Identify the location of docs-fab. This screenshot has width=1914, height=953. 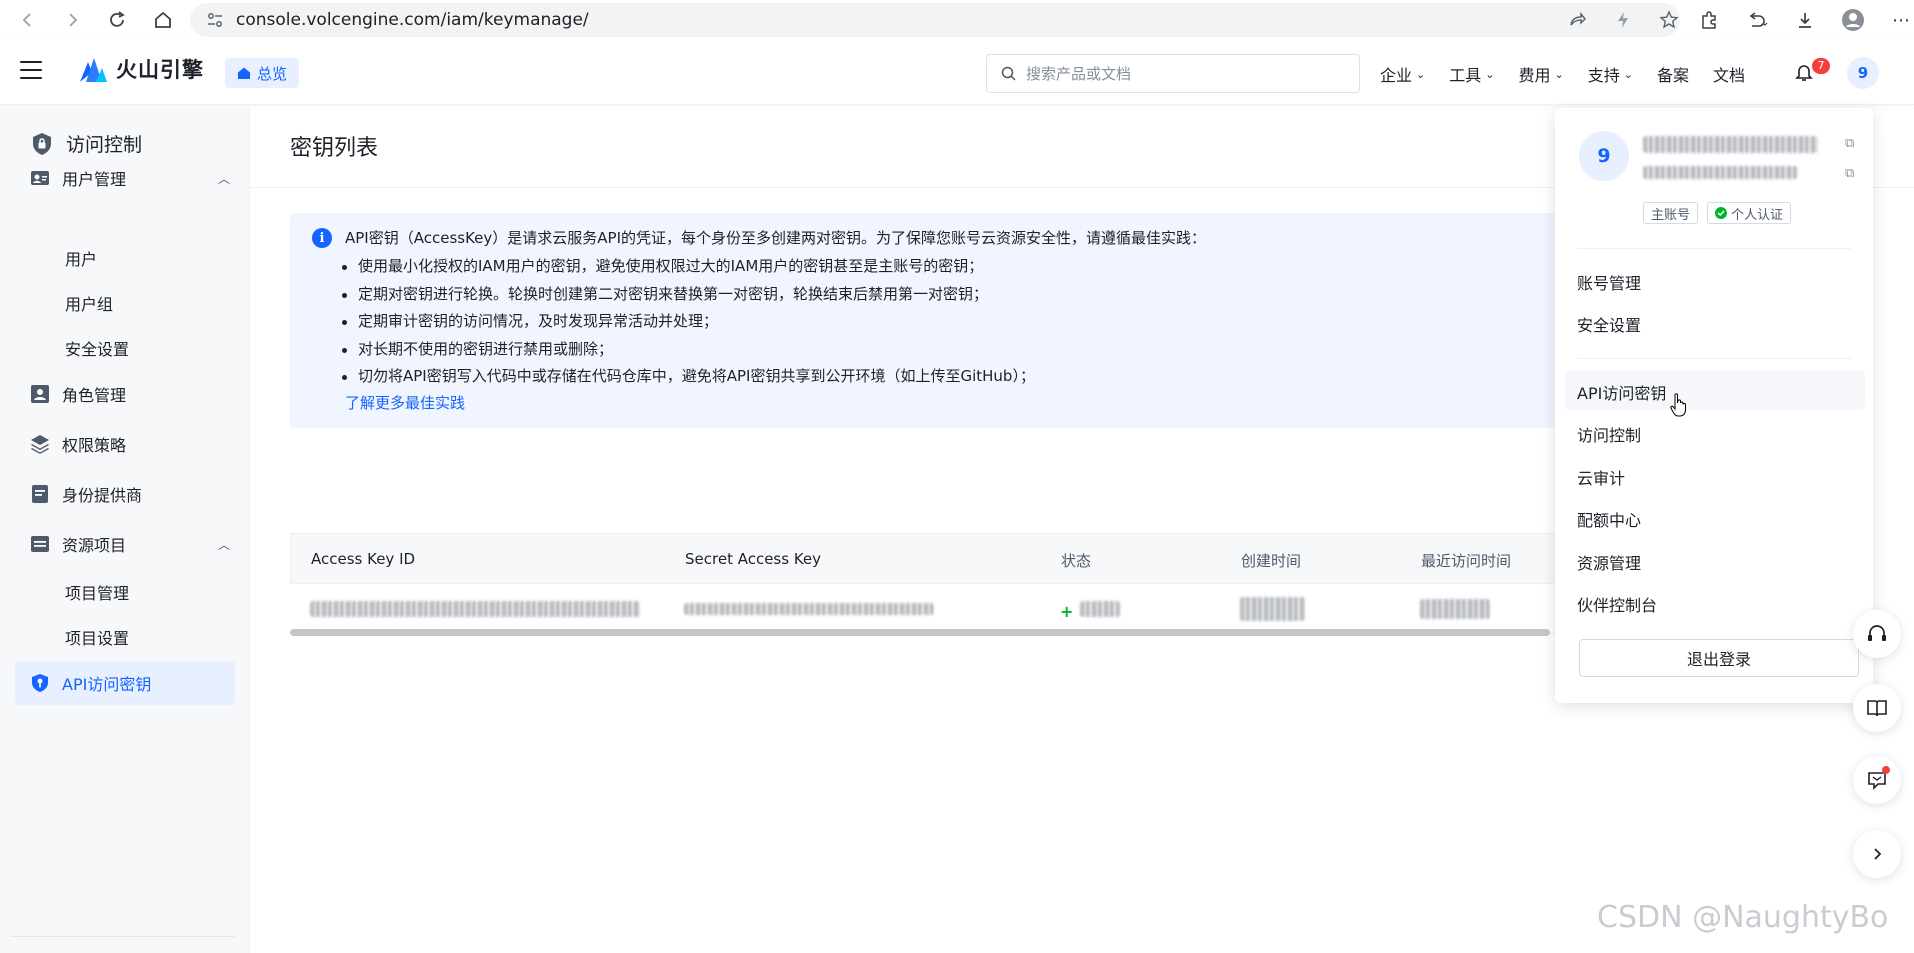
(1877, 708).